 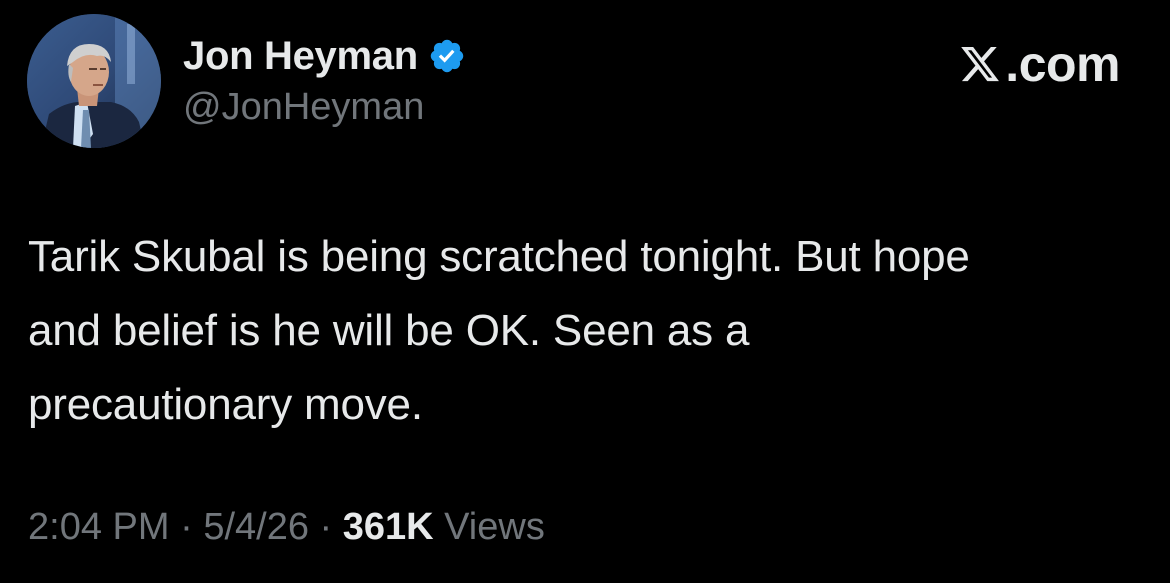 I want to click on avatar, so click(x=94, y=81).